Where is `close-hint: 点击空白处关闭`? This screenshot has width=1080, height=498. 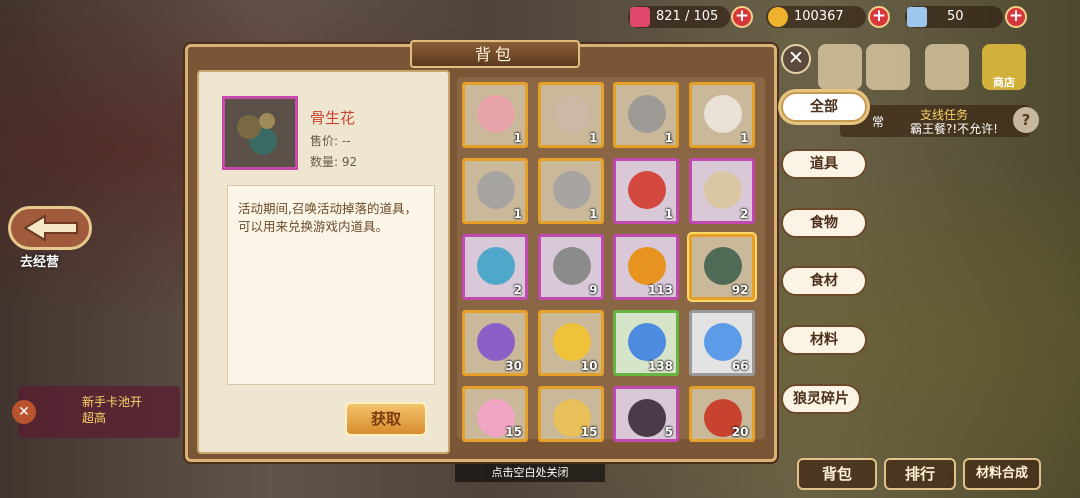 close-hint: 点击空白处关闭 is located at coordinates (530, 473).